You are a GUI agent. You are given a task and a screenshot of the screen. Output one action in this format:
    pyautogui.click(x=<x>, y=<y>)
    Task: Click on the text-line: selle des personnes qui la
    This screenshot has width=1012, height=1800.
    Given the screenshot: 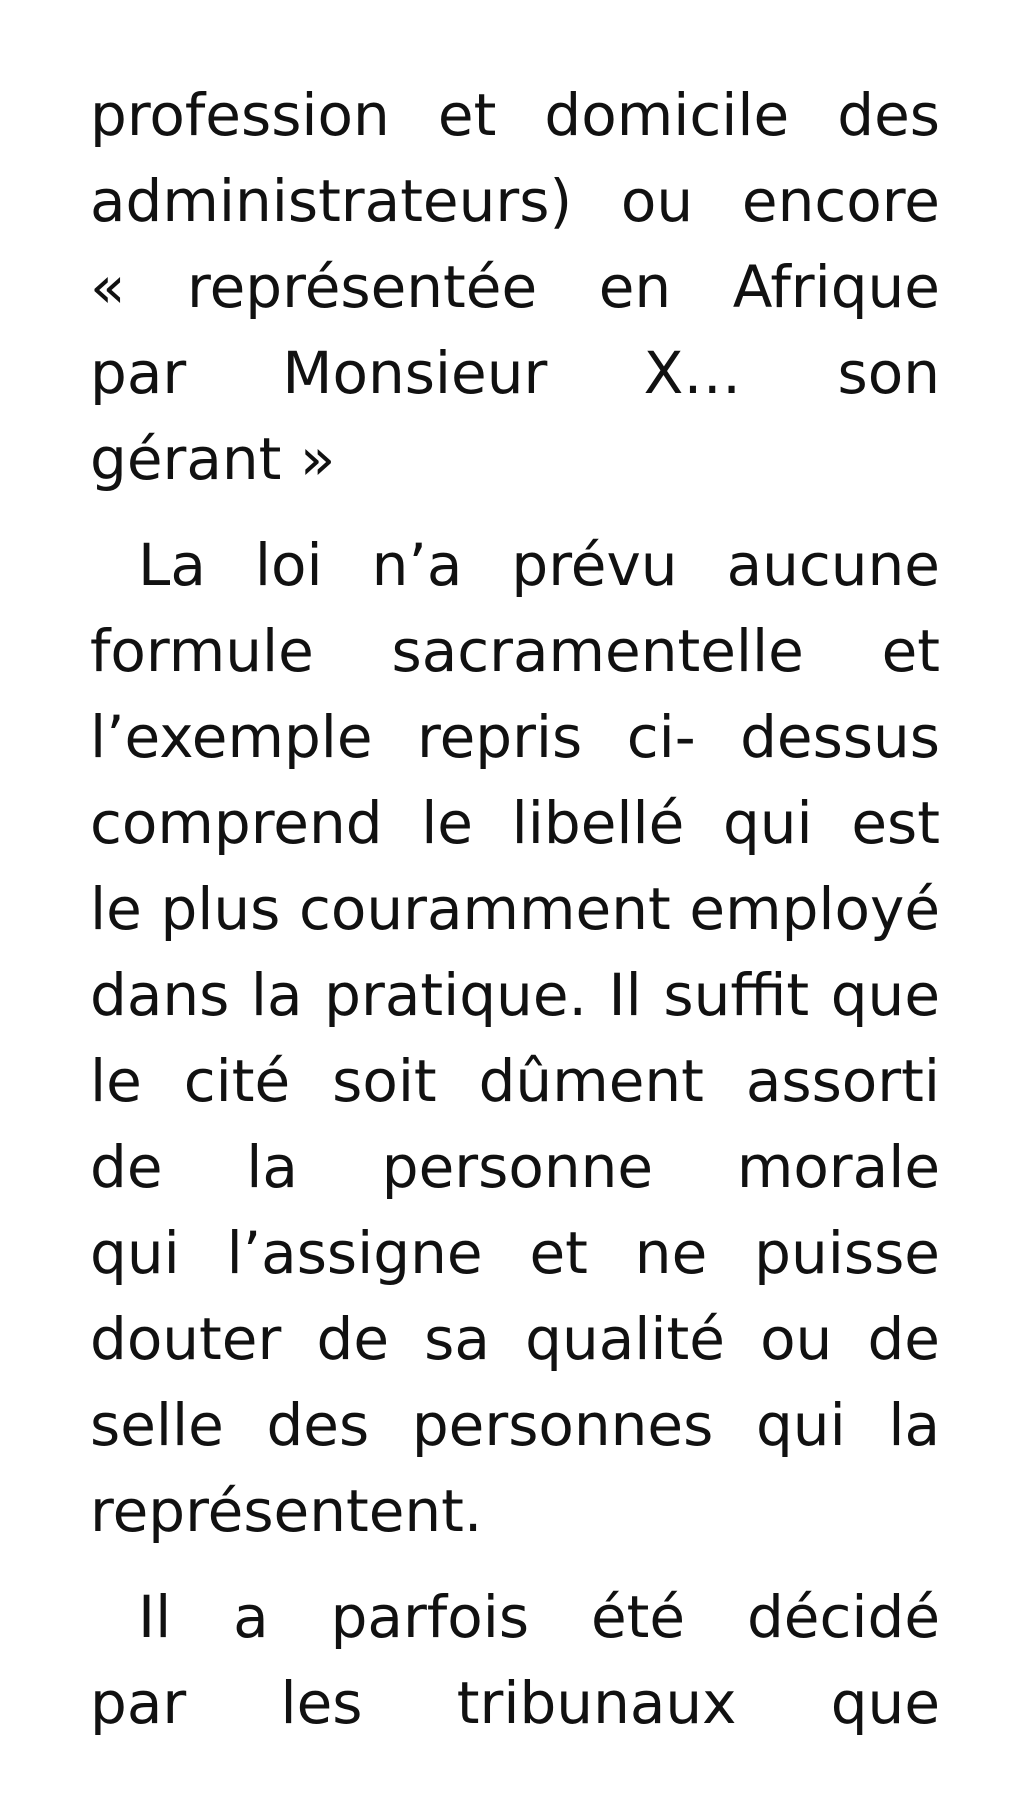 What is the action you would take?
    pyautogui.click(x=515, y=1425)
    